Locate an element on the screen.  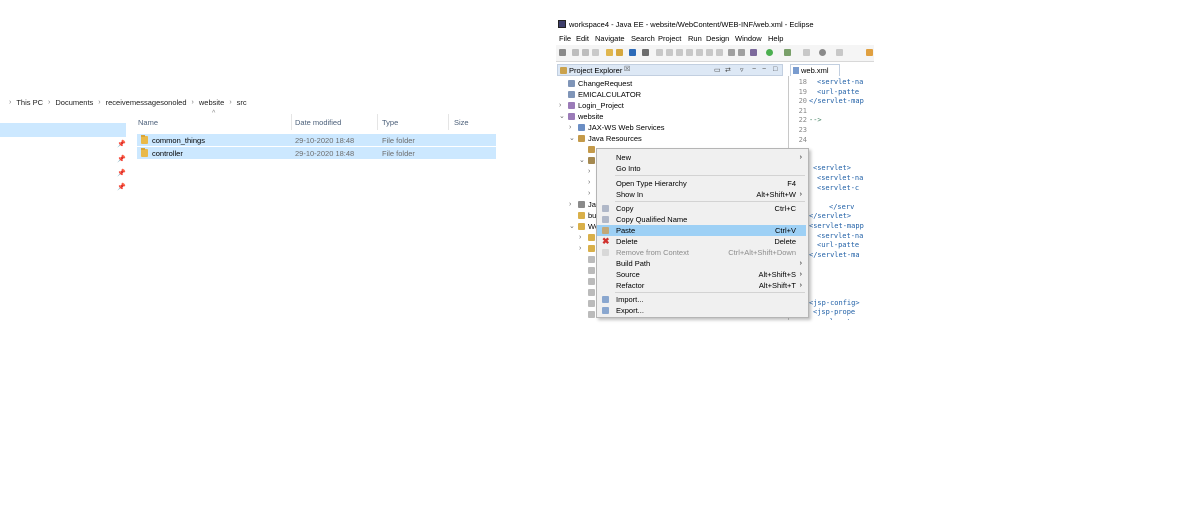
view-menu-icon: ▿ is located at coordinates (742, 70).